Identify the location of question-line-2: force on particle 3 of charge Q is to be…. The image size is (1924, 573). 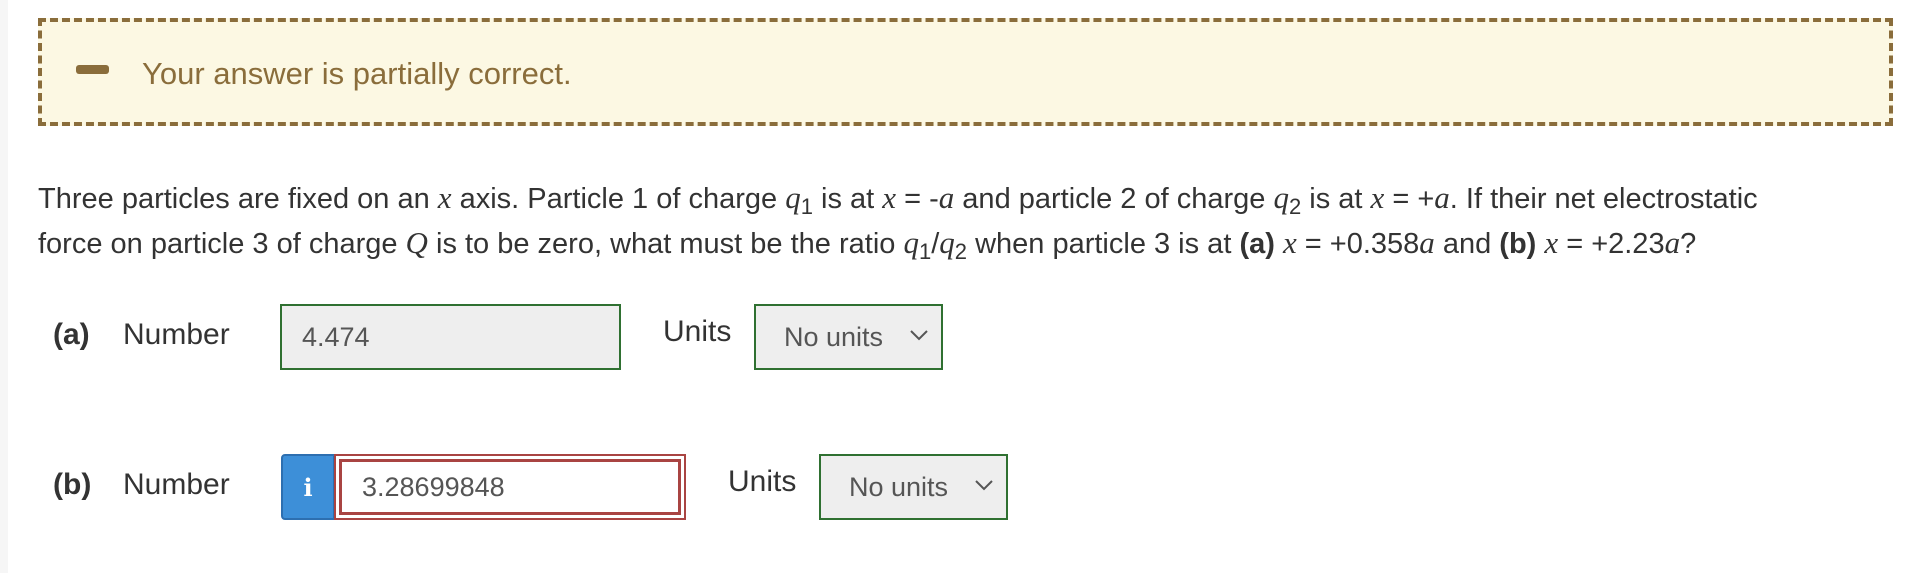
(867, 244).